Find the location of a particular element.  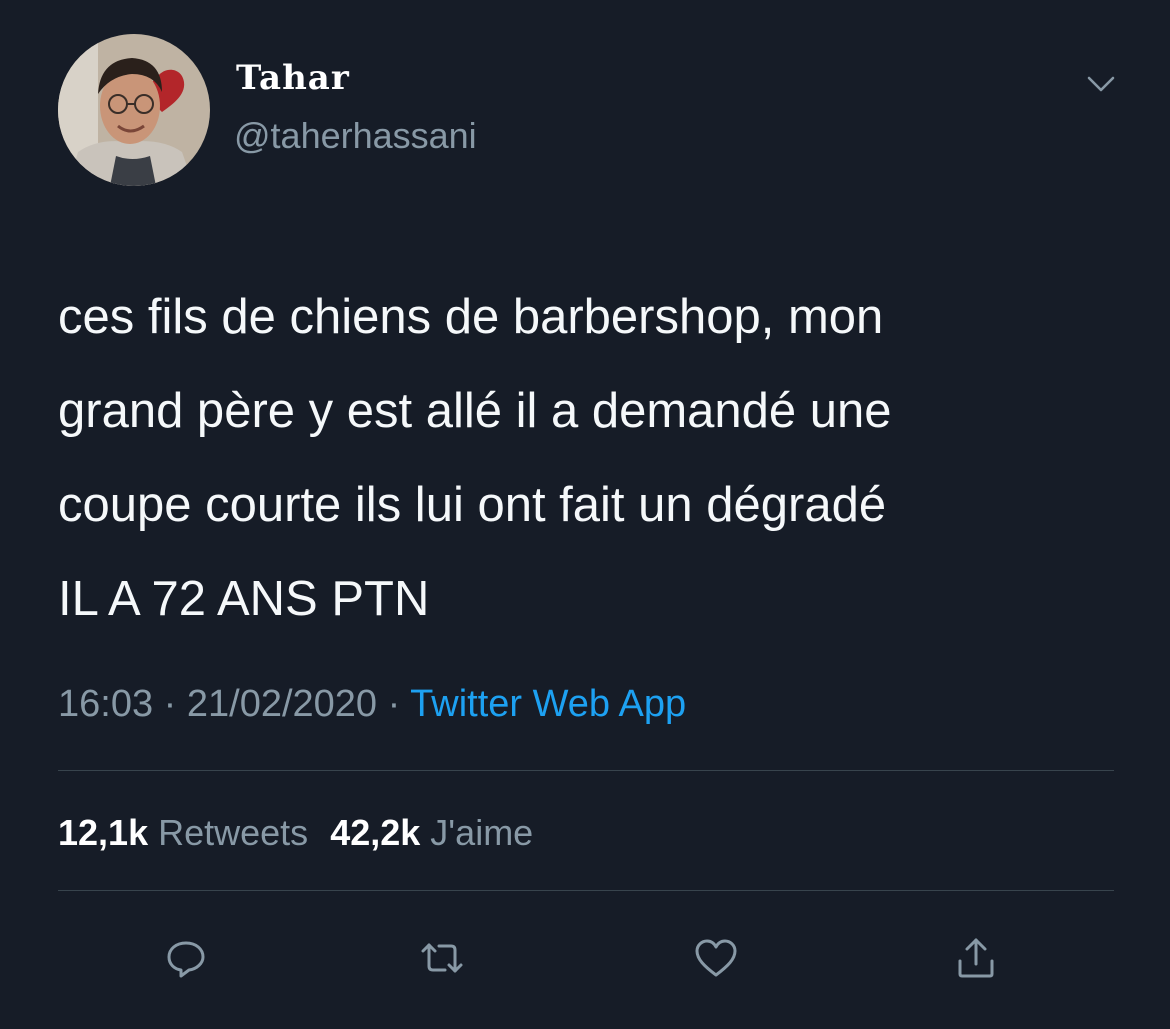

like-heart-icon is located at coordinates (716, 958).